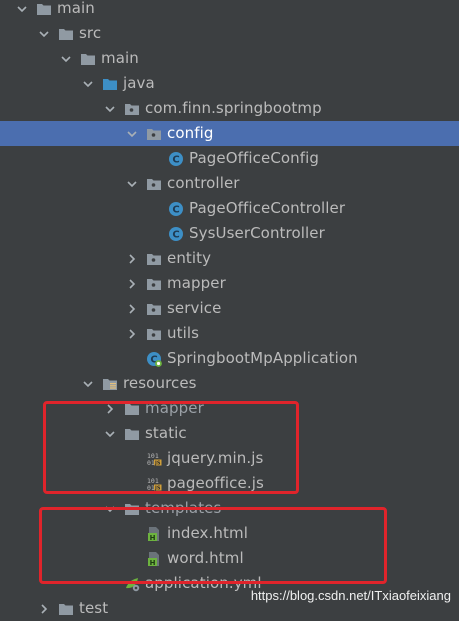 This screenshot has width=459, height=621. I want to click on tree-row: 101 01 JS pageoffice.js, so click(229, 483).